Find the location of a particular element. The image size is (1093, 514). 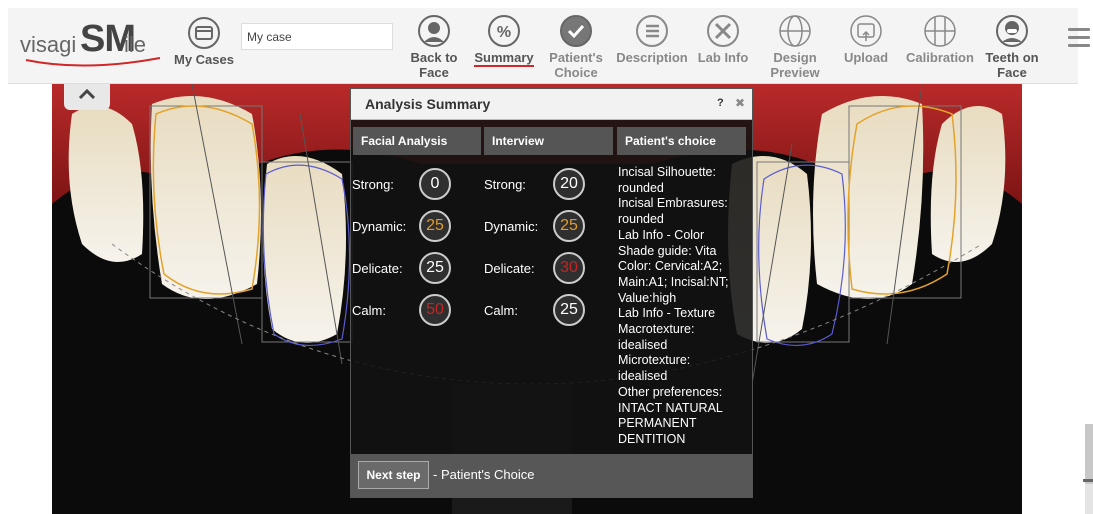

choice-line: Lab Info - Color is located at coordinates (661, 234).